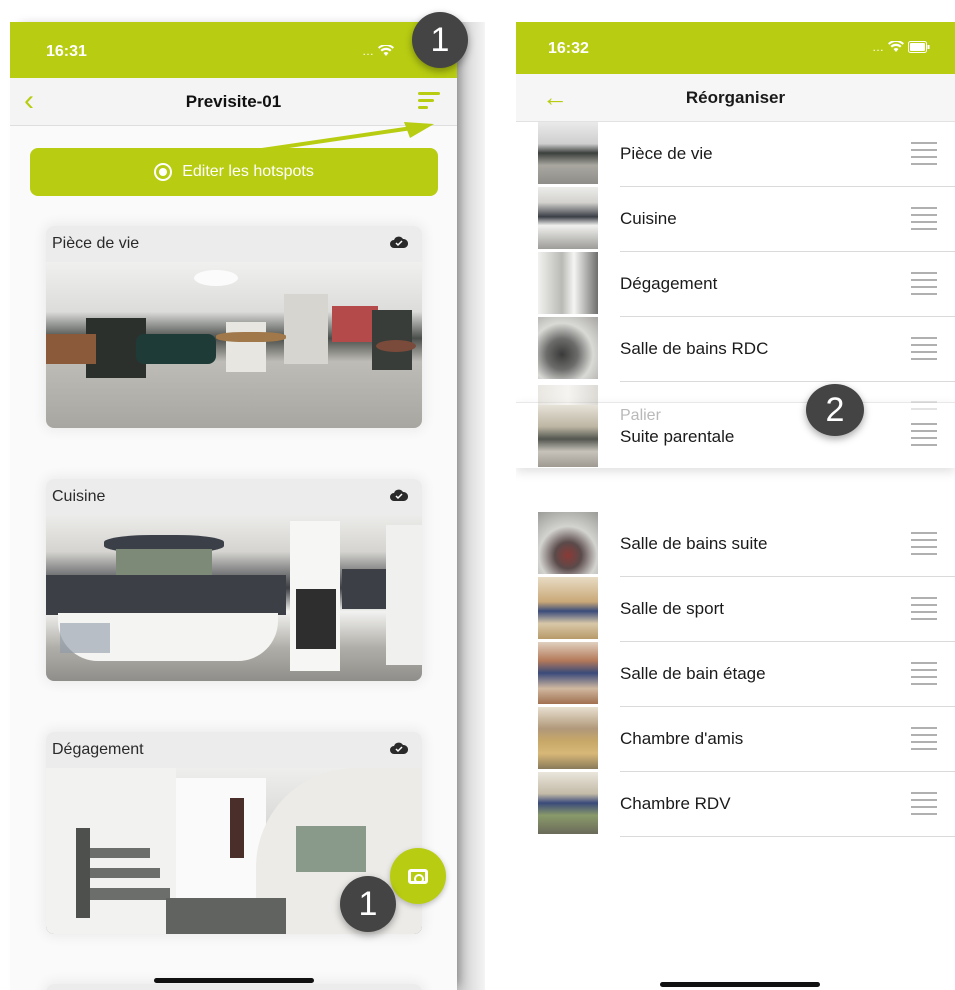  Describe the element at coordinates (919, 47) in the screenshot. I see `battery-icon` at that location.